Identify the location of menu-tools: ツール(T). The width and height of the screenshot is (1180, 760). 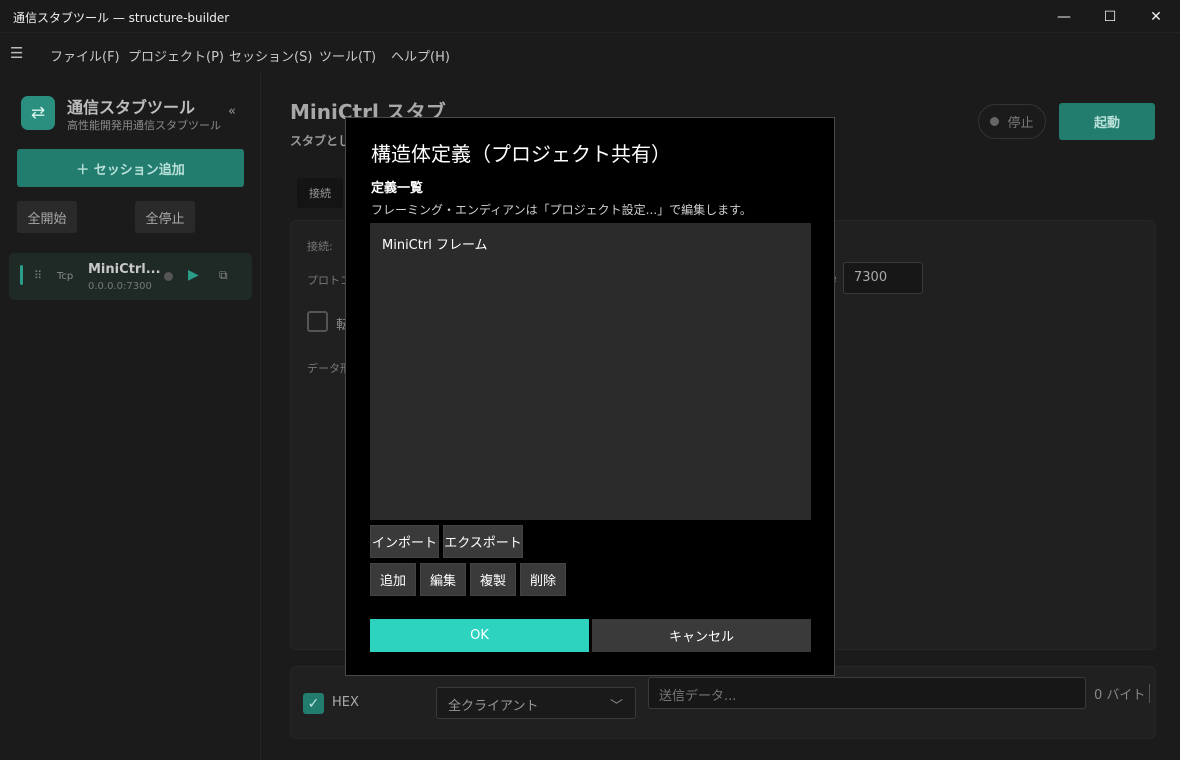
(347, 55).